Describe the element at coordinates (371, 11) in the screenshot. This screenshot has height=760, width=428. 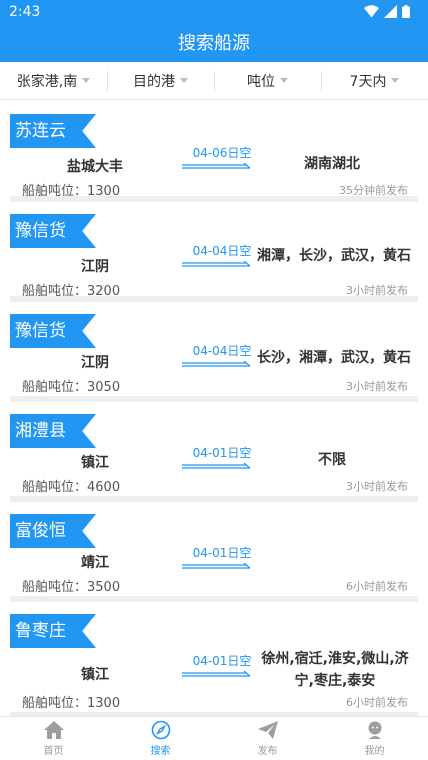
I see `wifi-icon` at that location.